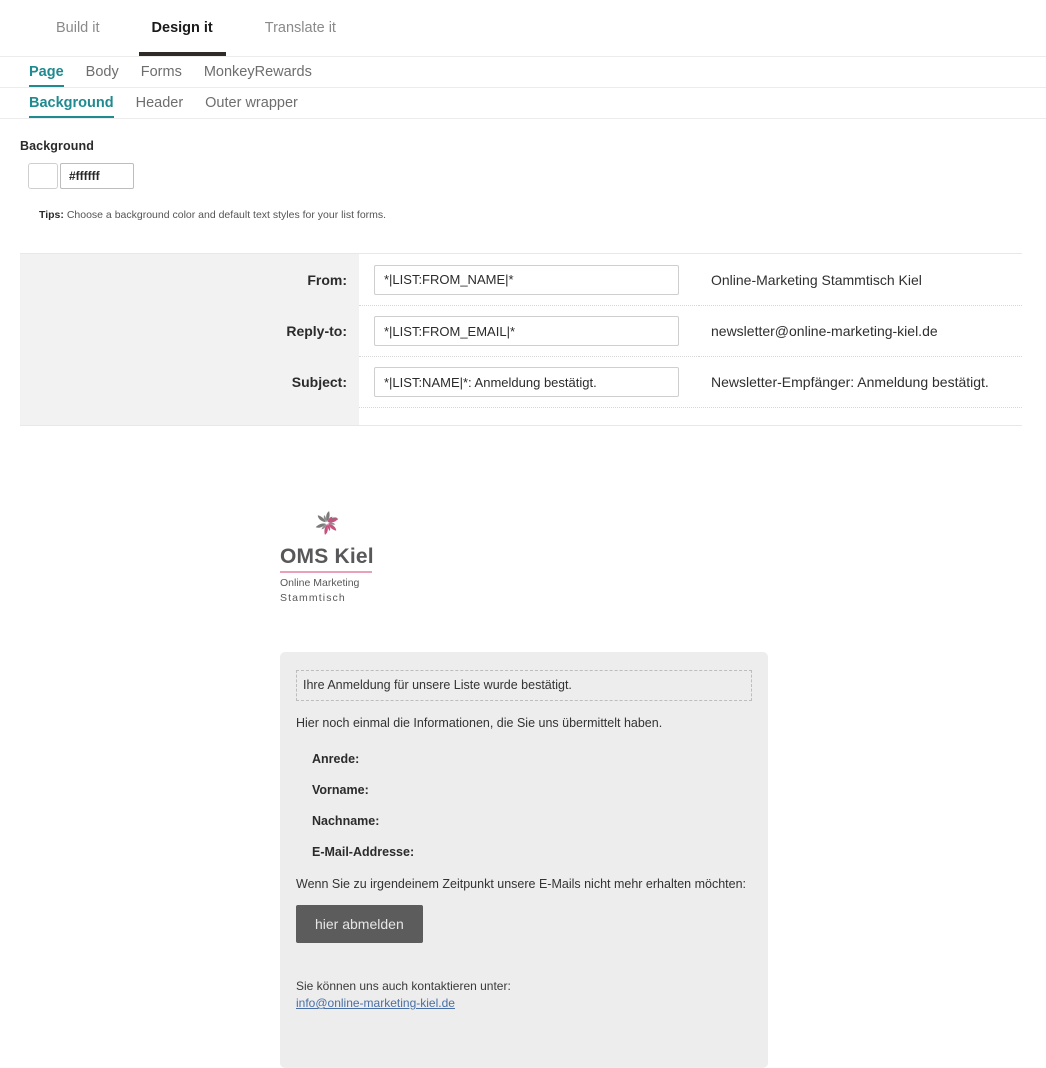 Image resolution: width=1046 pixels, height=1068 pixels. Describe the element at coordinates (189, 330) in the screenshot. I see `setting-label: Reply-to:` at that location.